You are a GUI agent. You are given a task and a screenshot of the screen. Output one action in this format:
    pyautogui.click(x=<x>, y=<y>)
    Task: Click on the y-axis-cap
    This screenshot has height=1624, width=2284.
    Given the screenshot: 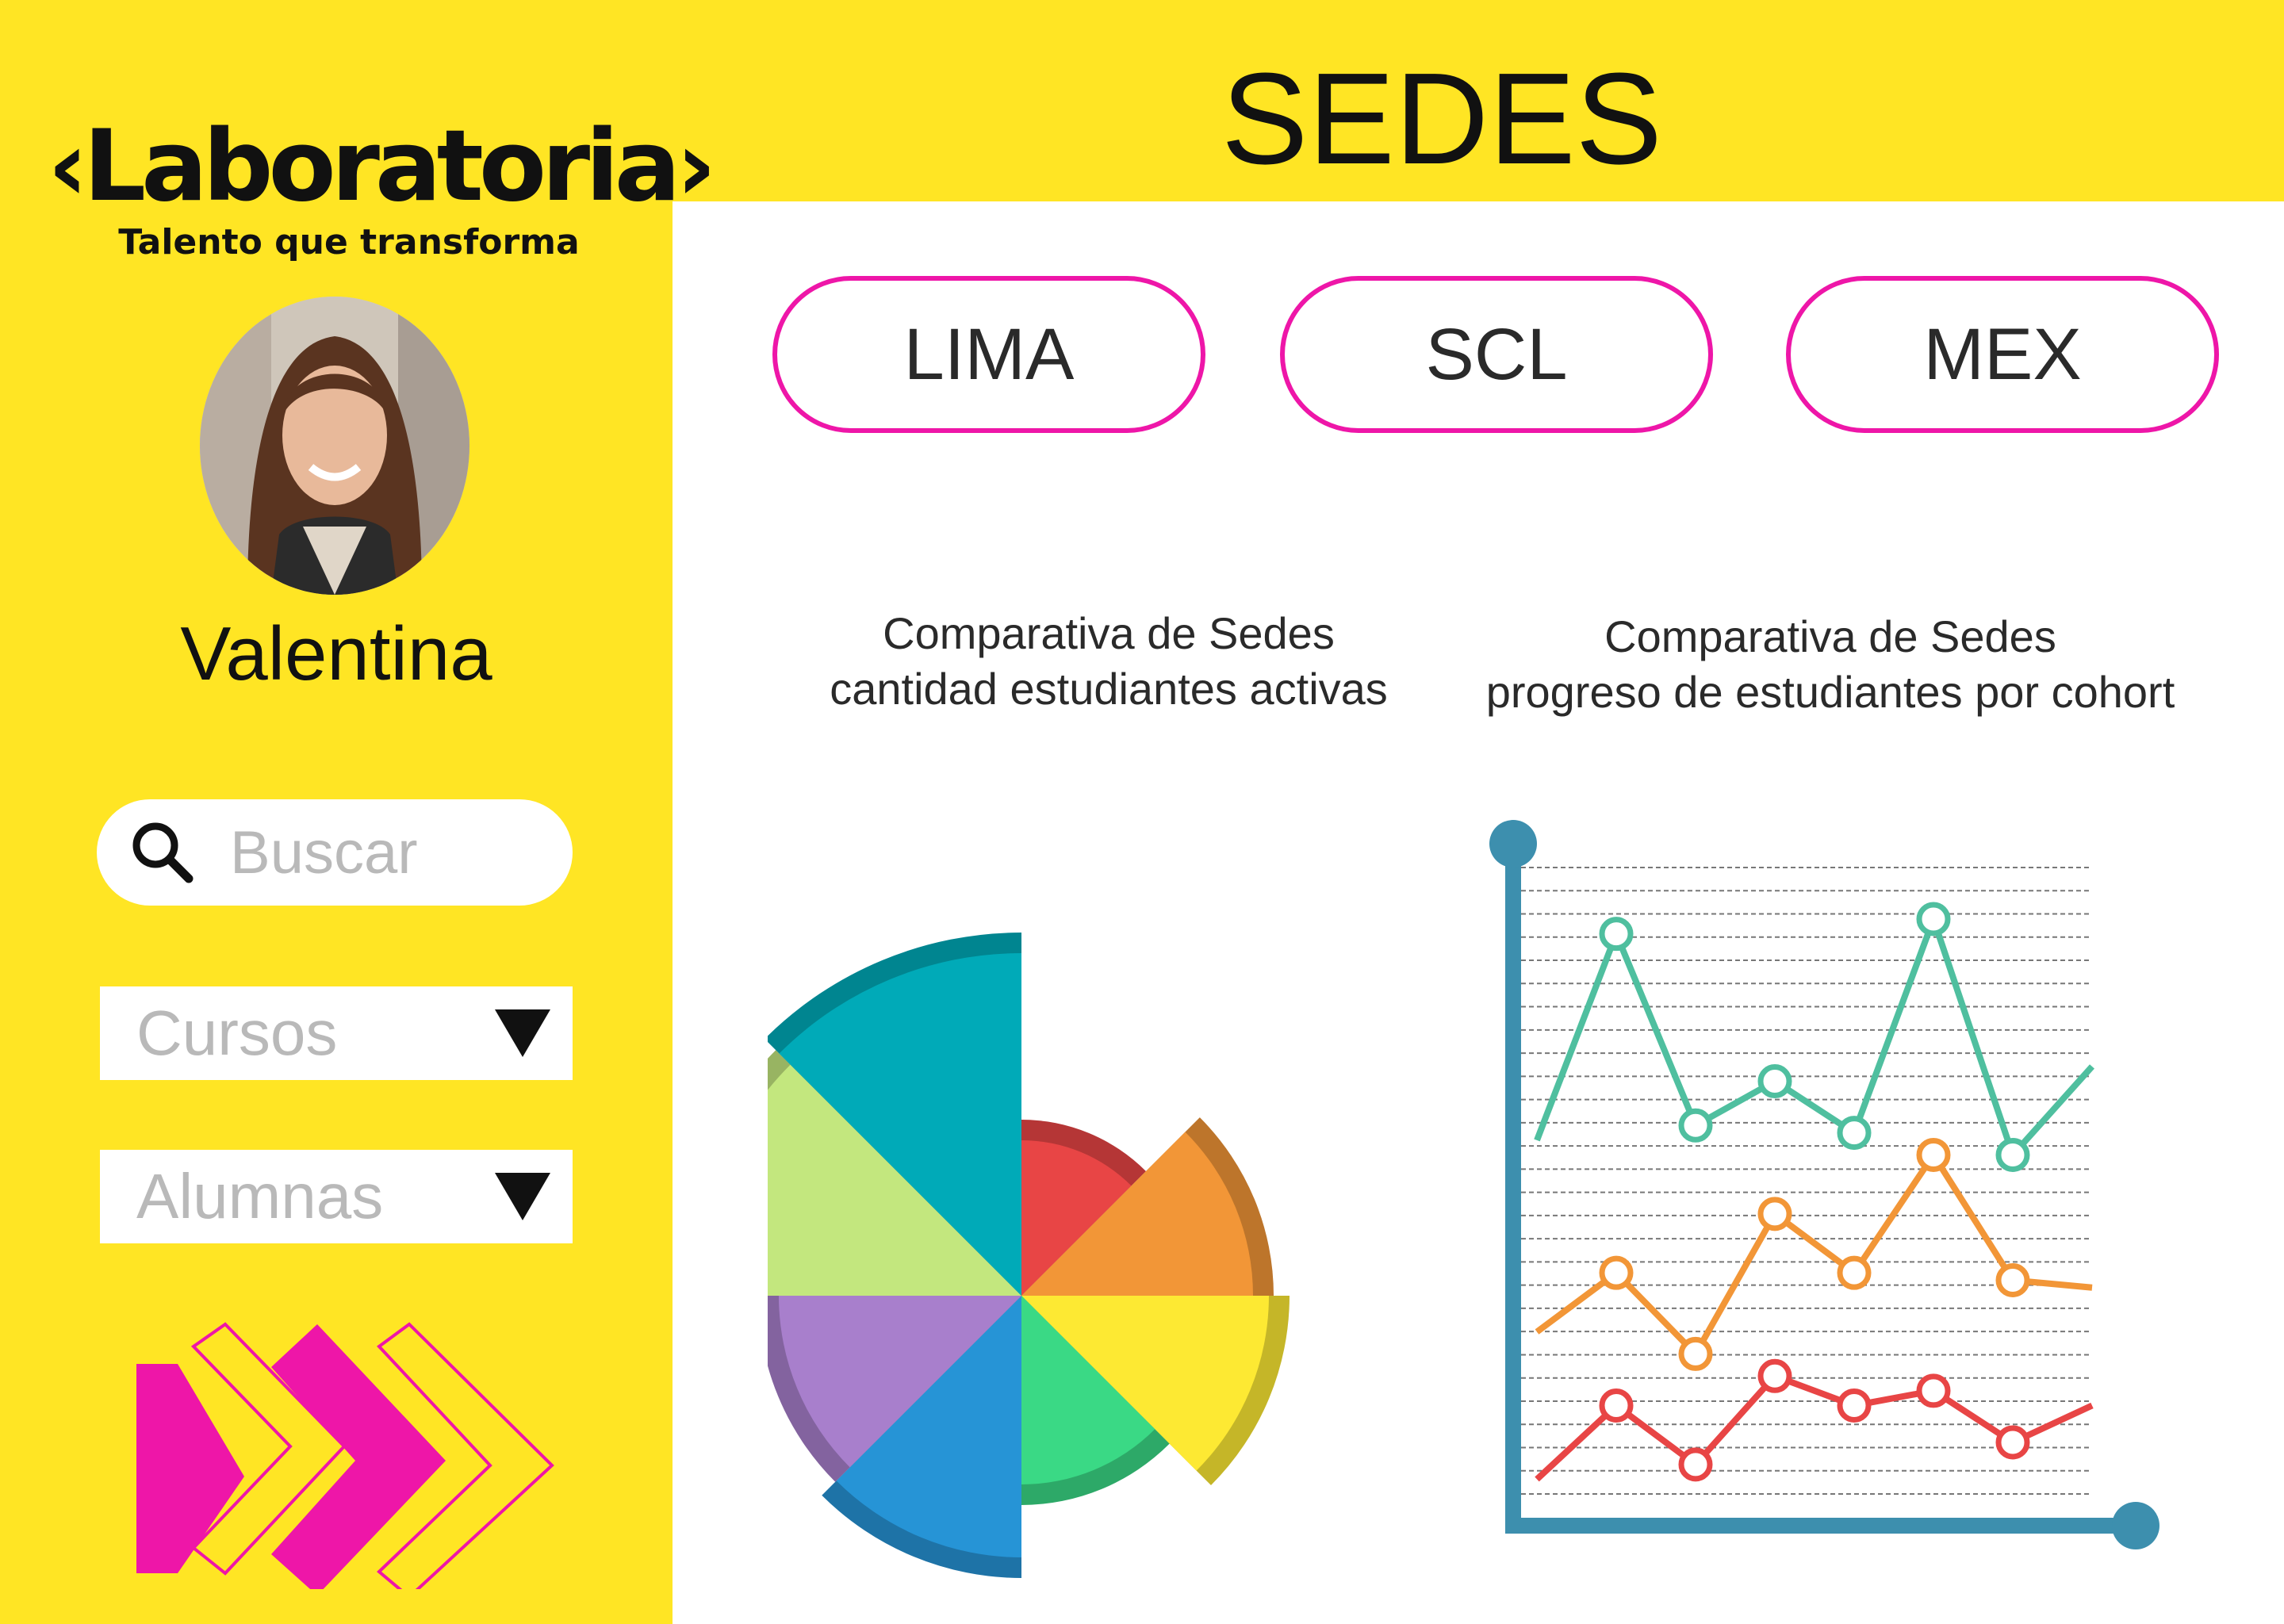 What is the action you would take?
    pyautogui.click(x=1513, y=844)
    